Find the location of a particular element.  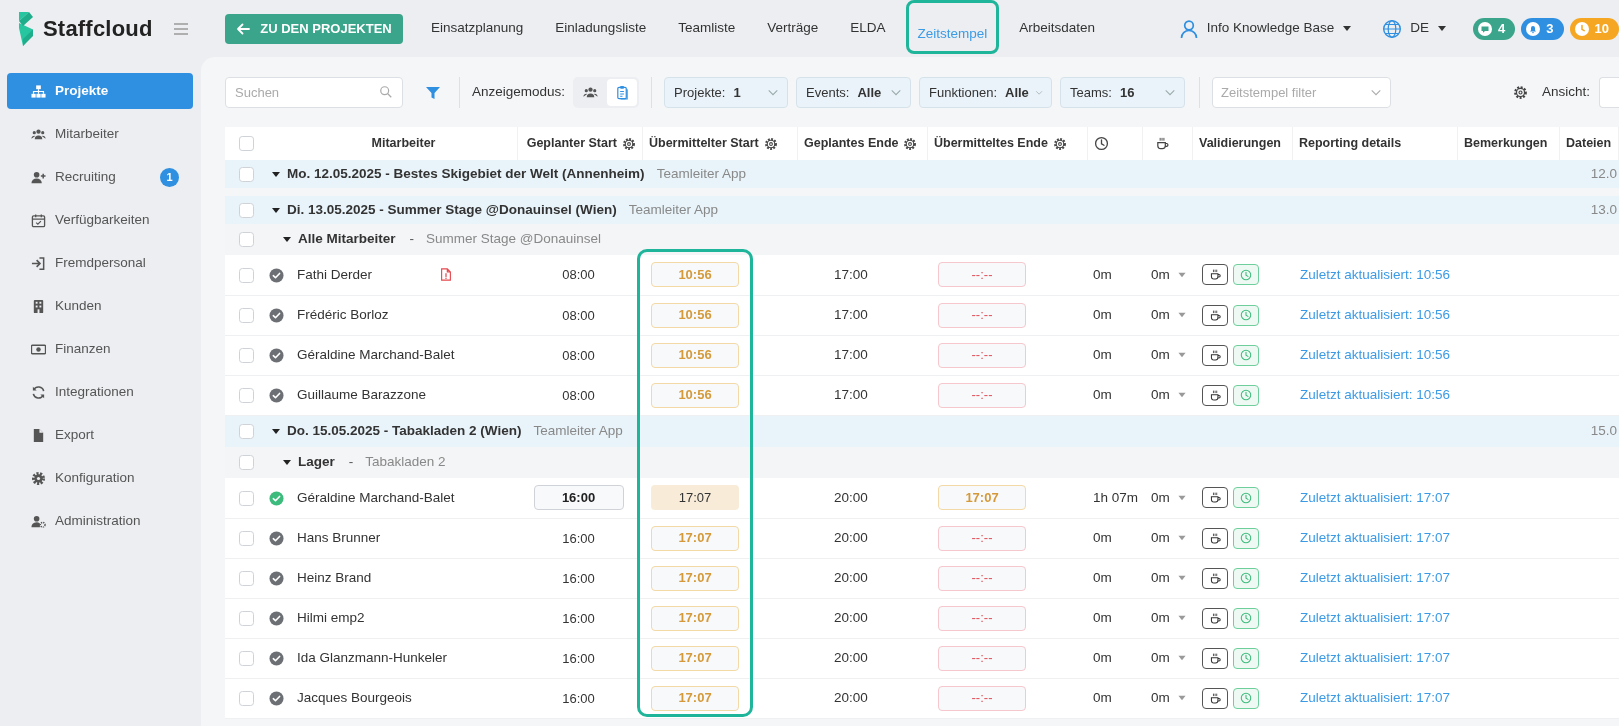

time-text: 20:00 is located at coordinates (851, 657).